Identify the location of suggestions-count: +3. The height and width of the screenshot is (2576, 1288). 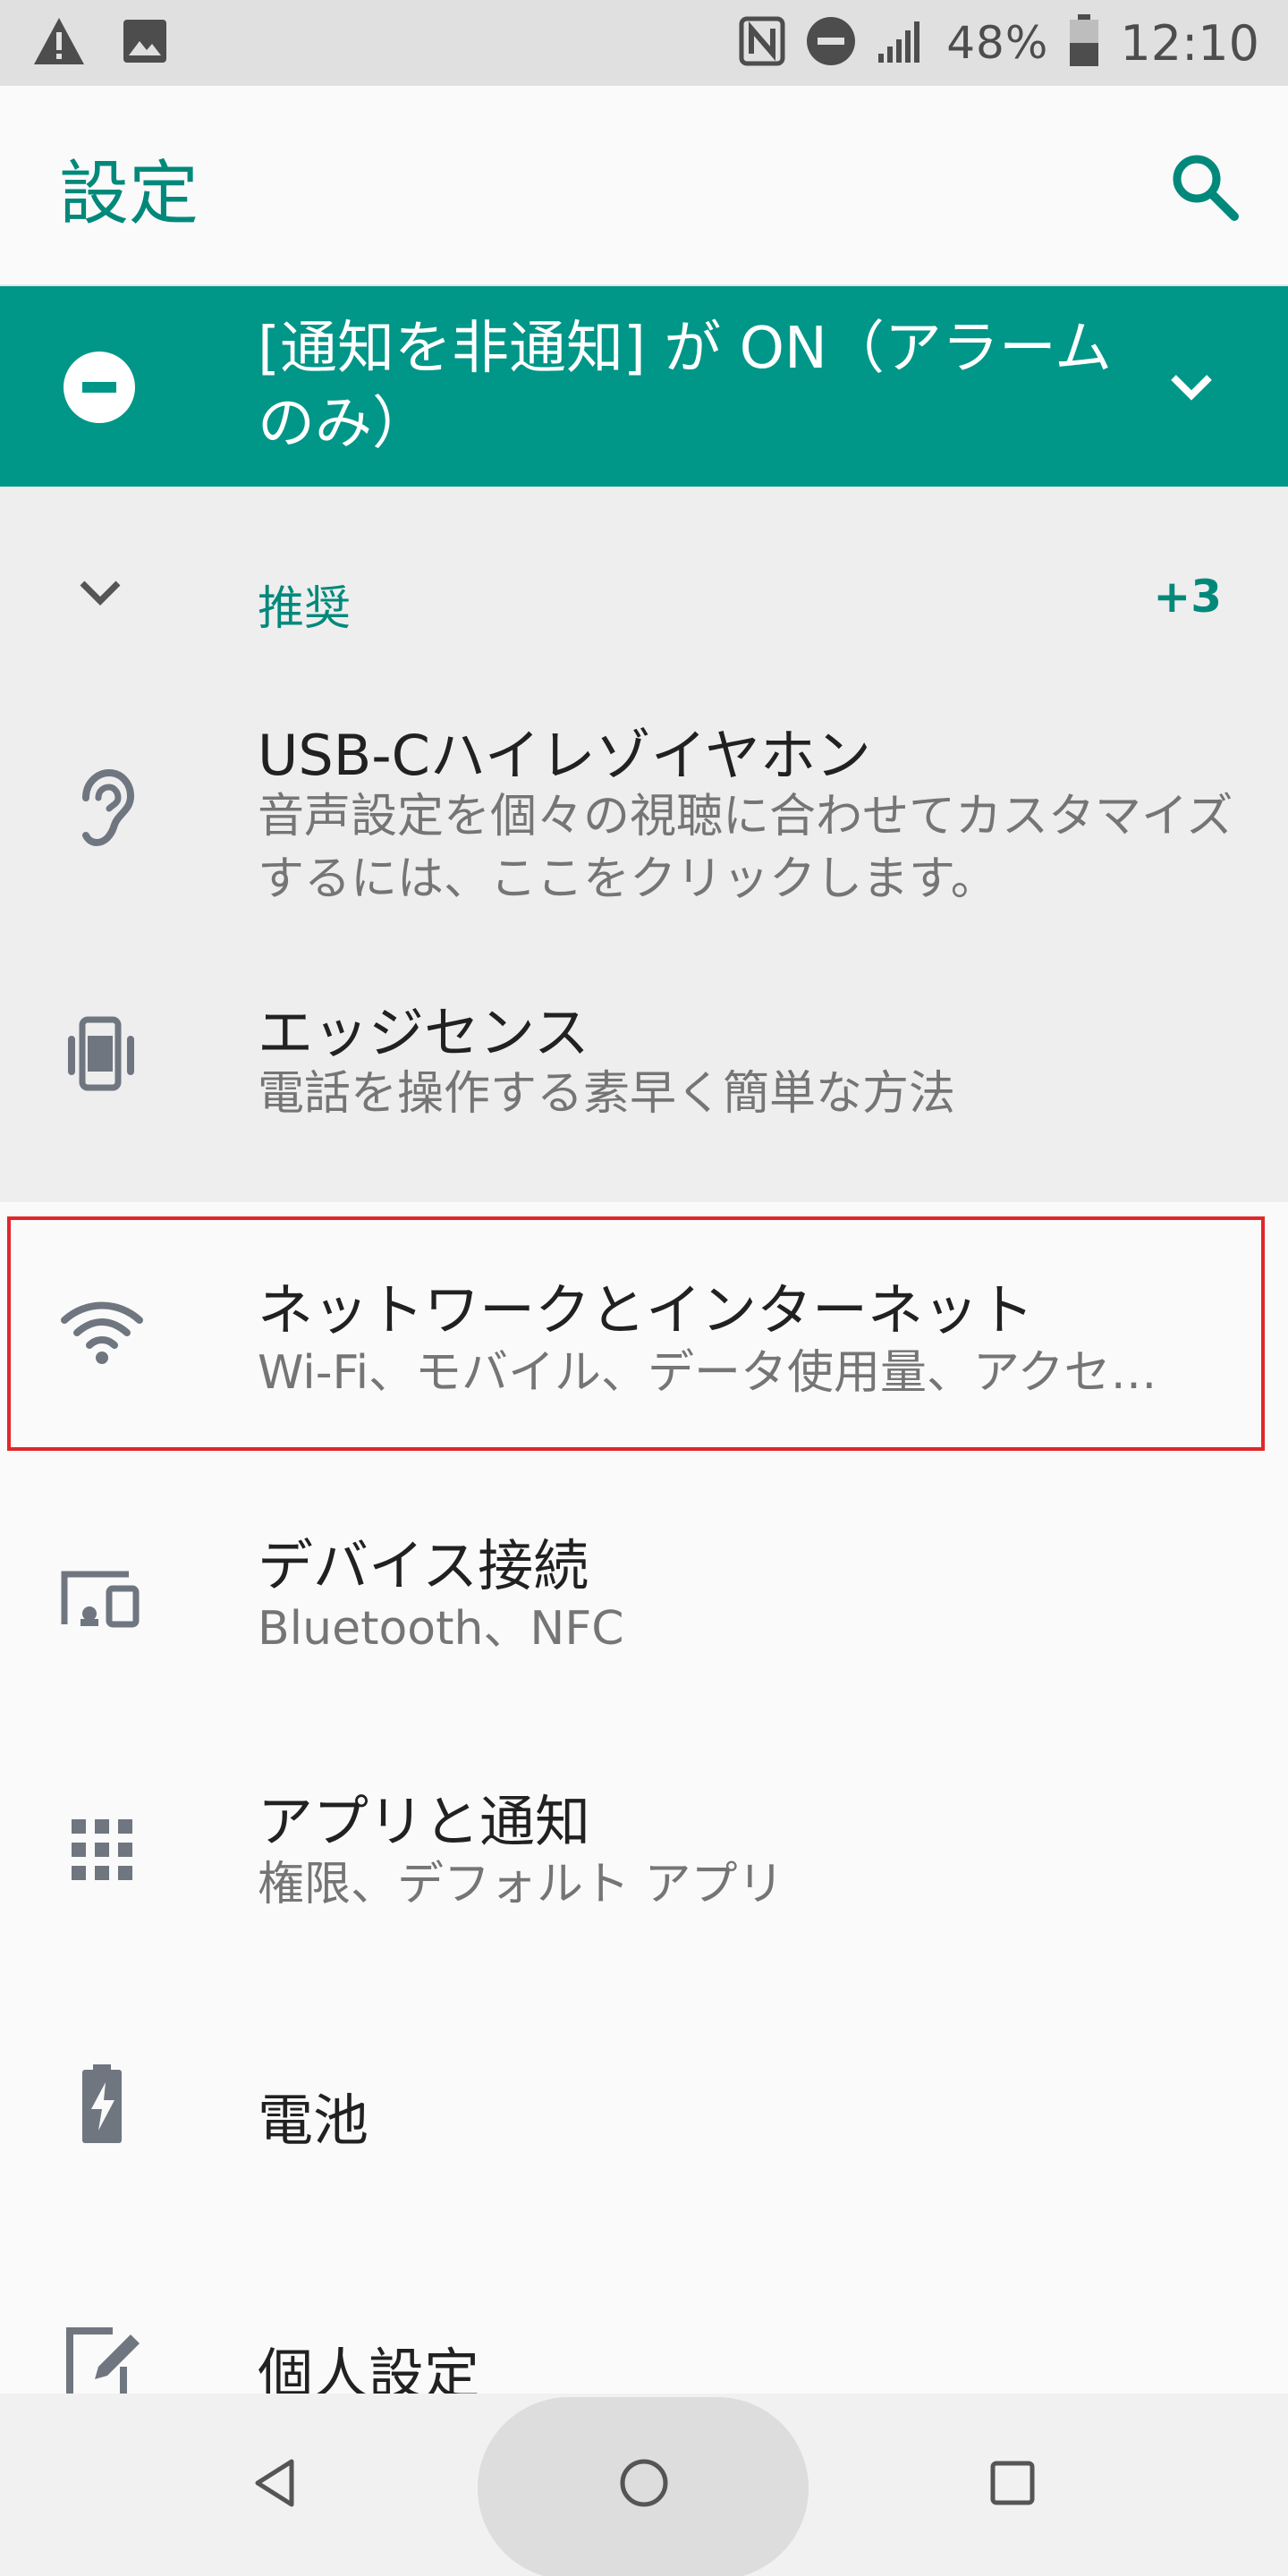
(1187, 597).